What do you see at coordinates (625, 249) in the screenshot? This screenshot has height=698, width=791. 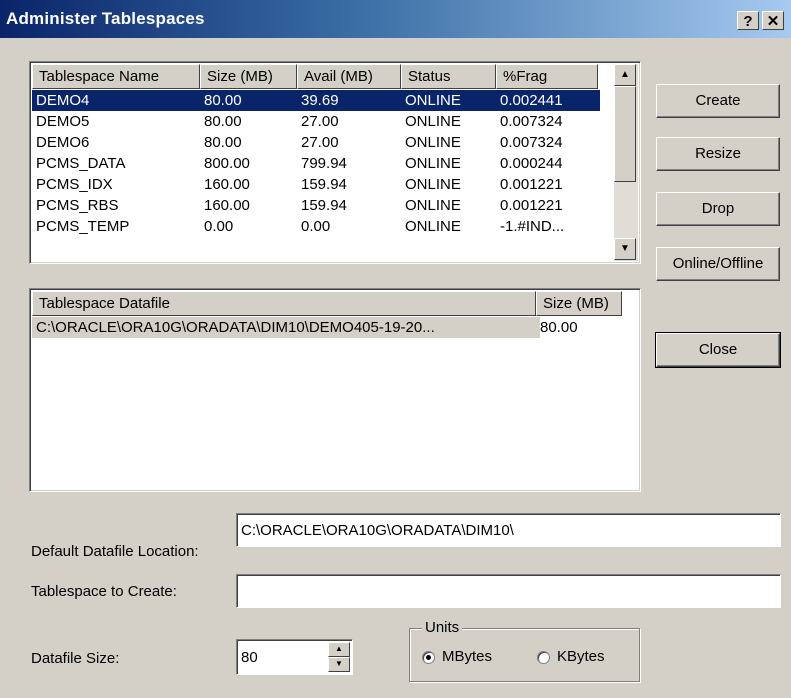 I see `scroll-down-icon: ▼` at bounding box center [625, 249].